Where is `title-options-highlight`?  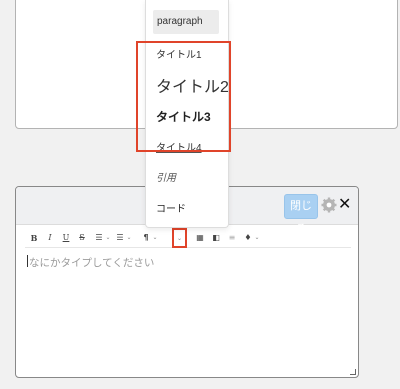 title-options-highlight is located at coordinates (183, 96).